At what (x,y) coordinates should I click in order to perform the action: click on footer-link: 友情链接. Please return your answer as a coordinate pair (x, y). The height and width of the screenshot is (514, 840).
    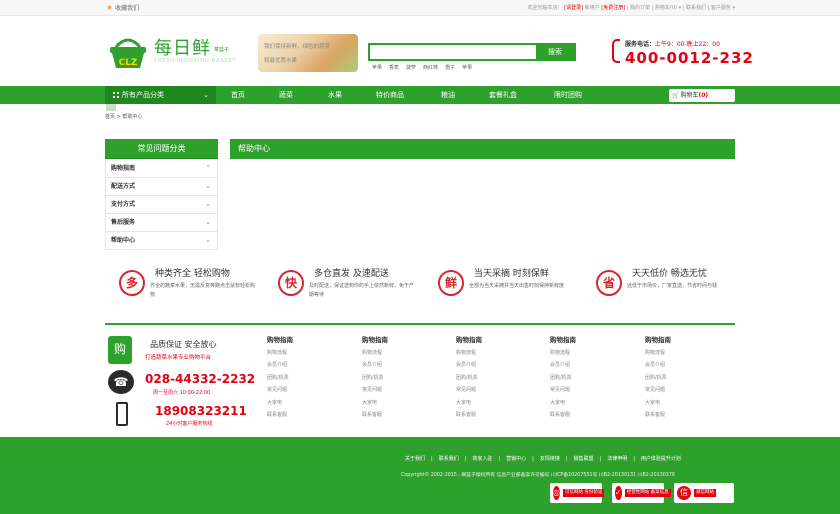
    Looking at the image, I should click on (550, 459).